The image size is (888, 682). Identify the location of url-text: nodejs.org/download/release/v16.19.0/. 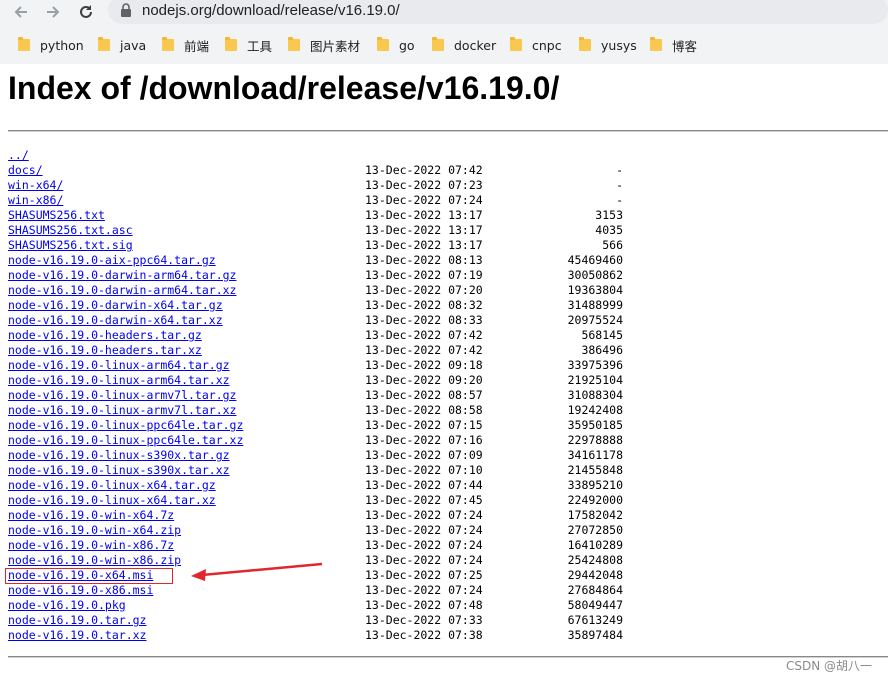
(271, 10).